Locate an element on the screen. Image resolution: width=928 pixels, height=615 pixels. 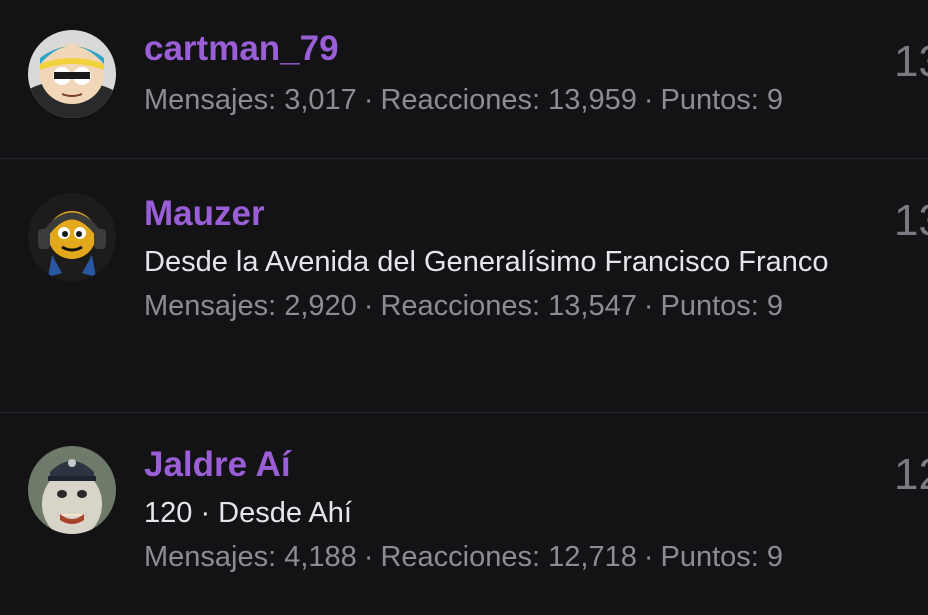
username-link: cartman_79 is located at coordinates (511, 49).